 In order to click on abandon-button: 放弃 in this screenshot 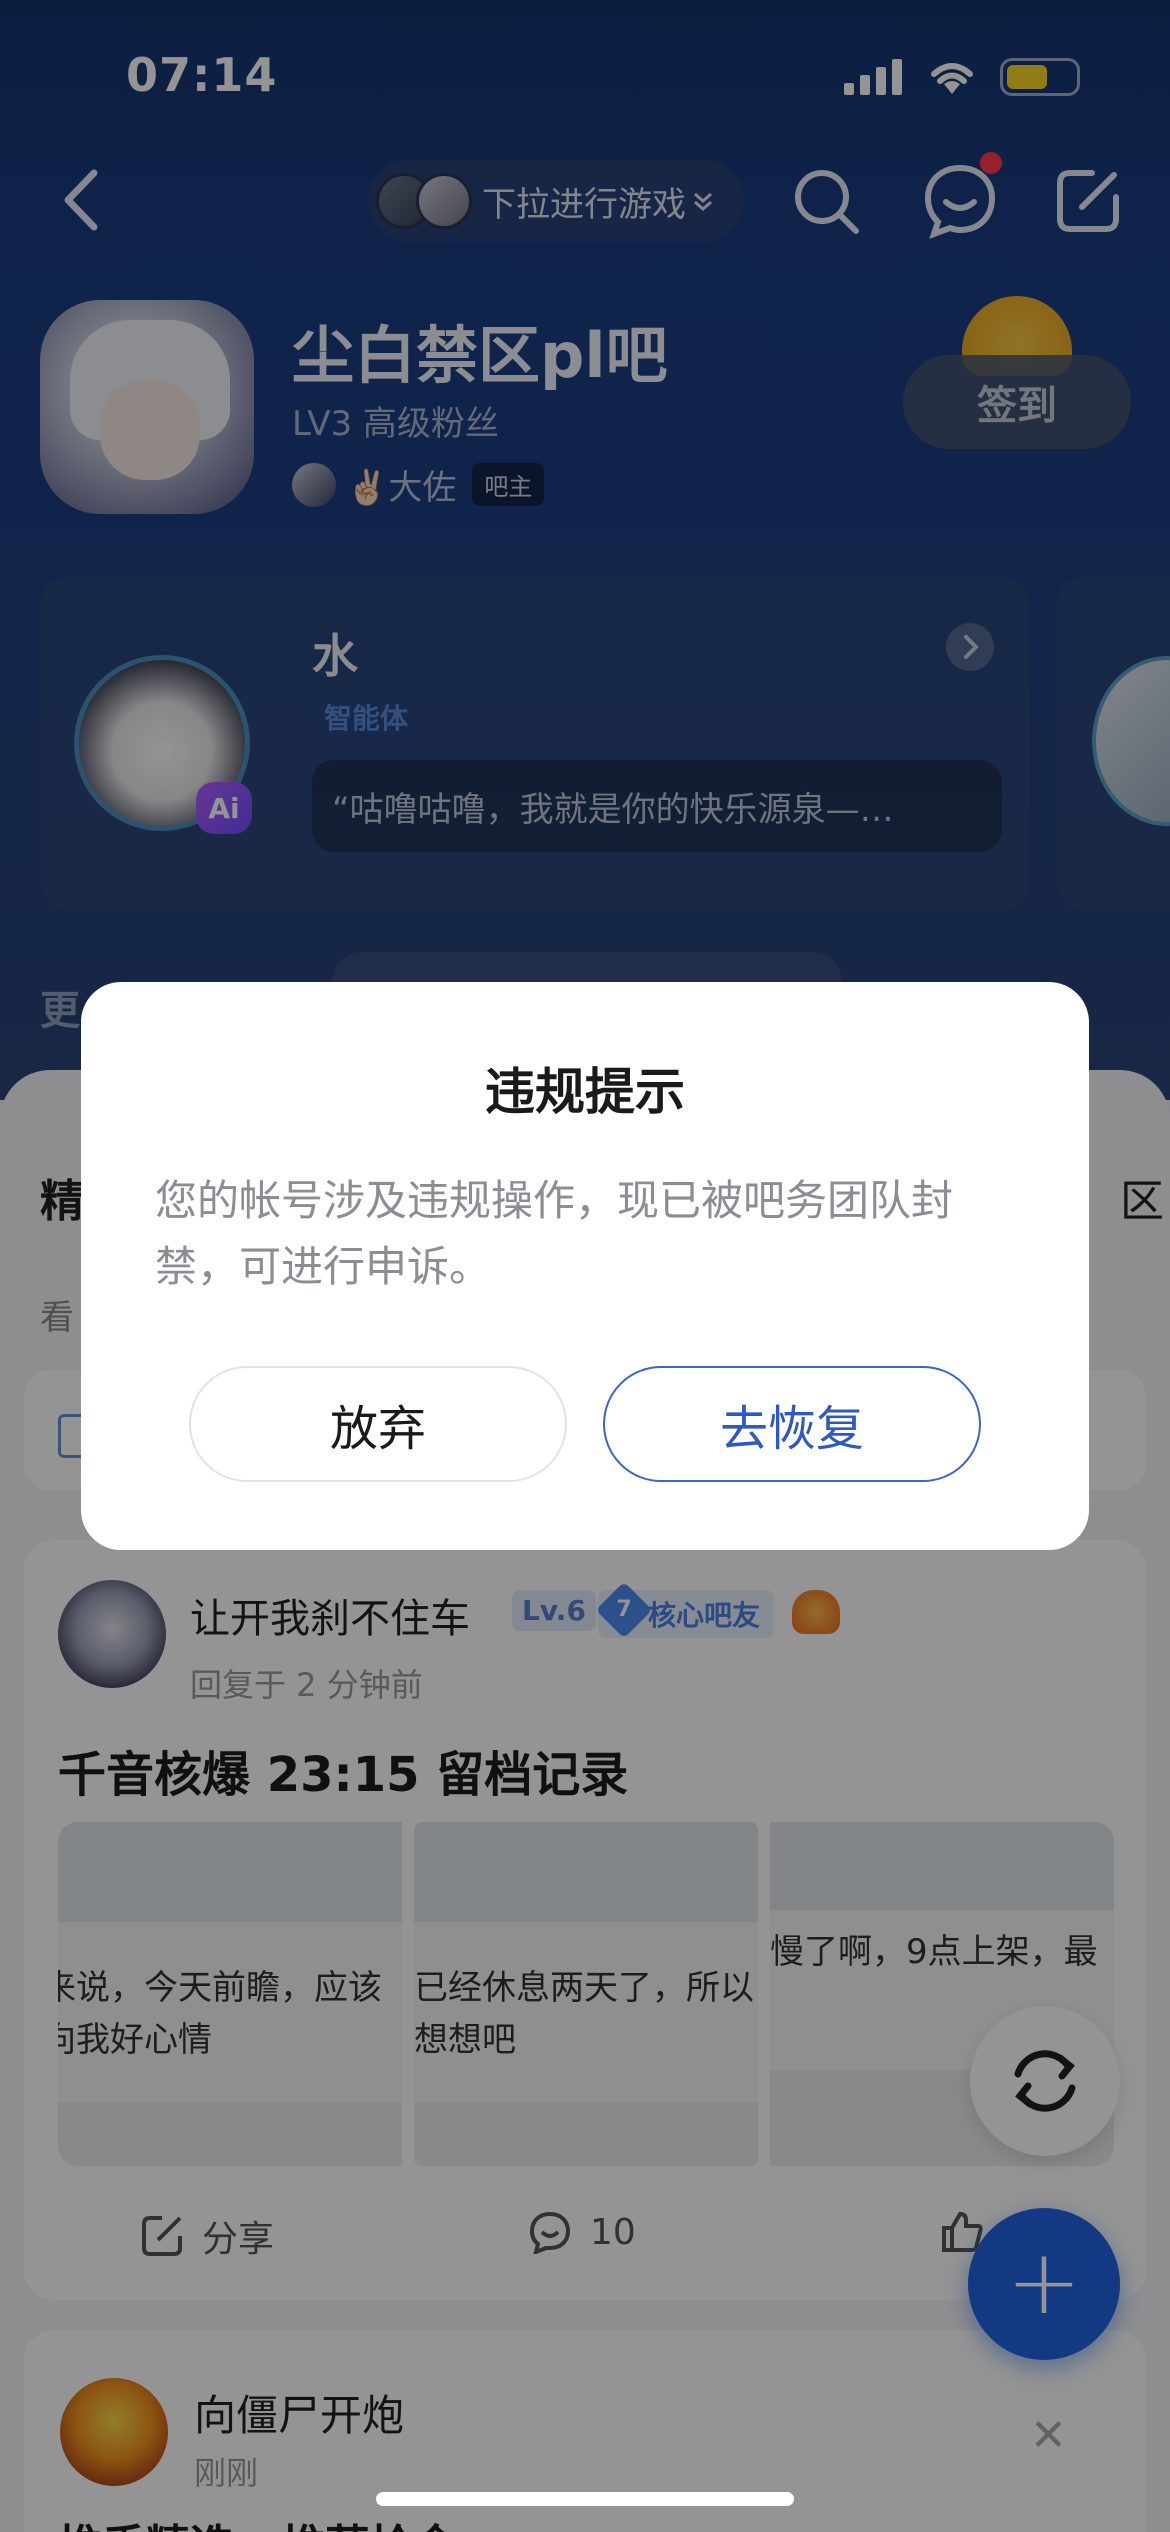, I will do `click(378, 1424)`.